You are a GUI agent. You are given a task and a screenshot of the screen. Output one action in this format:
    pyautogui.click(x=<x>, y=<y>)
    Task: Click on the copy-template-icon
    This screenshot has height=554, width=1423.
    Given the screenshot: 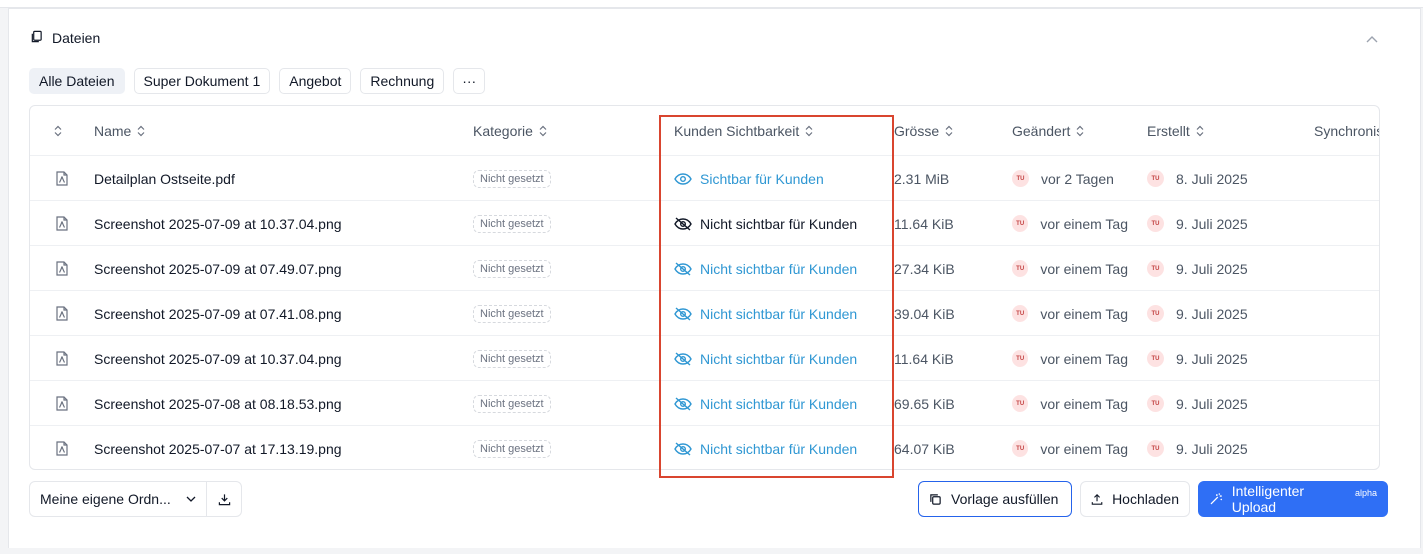 What is the action you would take?
    pyautogui.click(x=935, y=499)
    